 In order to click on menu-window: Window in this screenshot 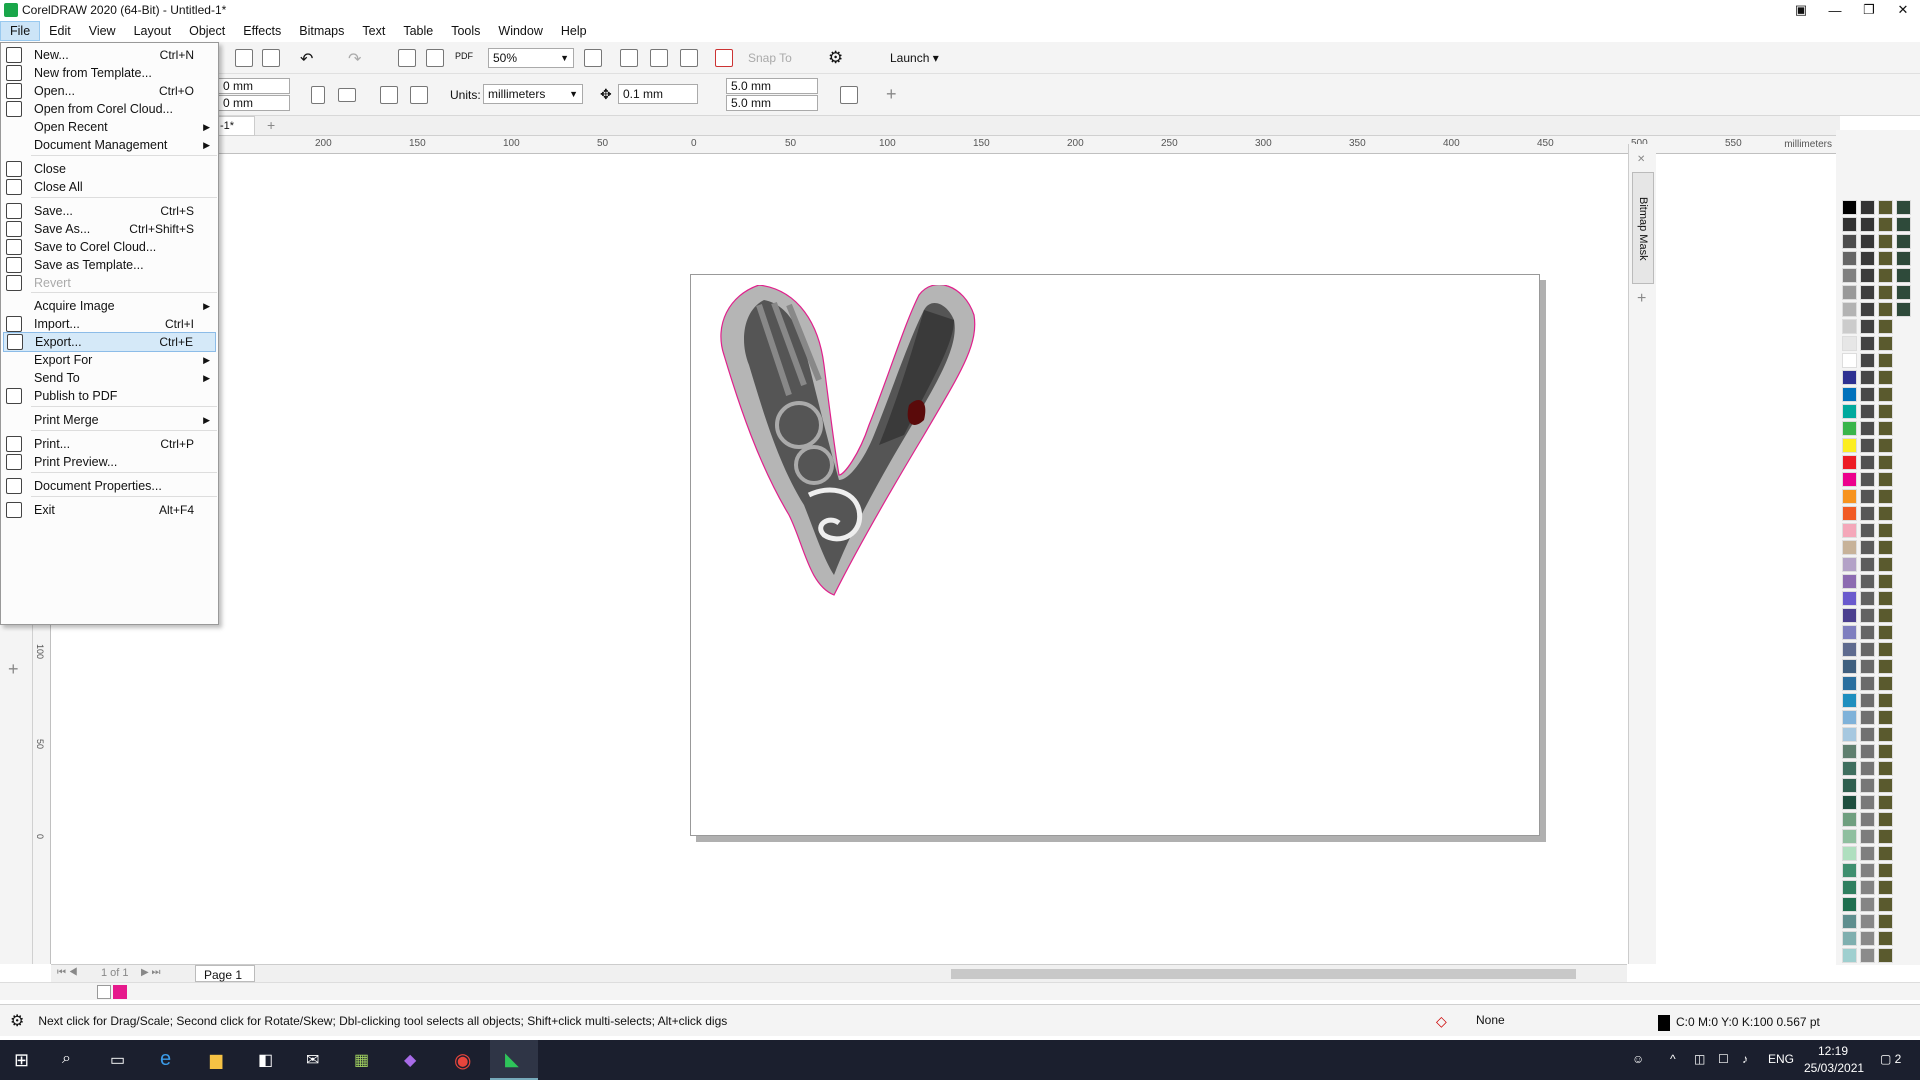, I will do `click(520, 31)`.